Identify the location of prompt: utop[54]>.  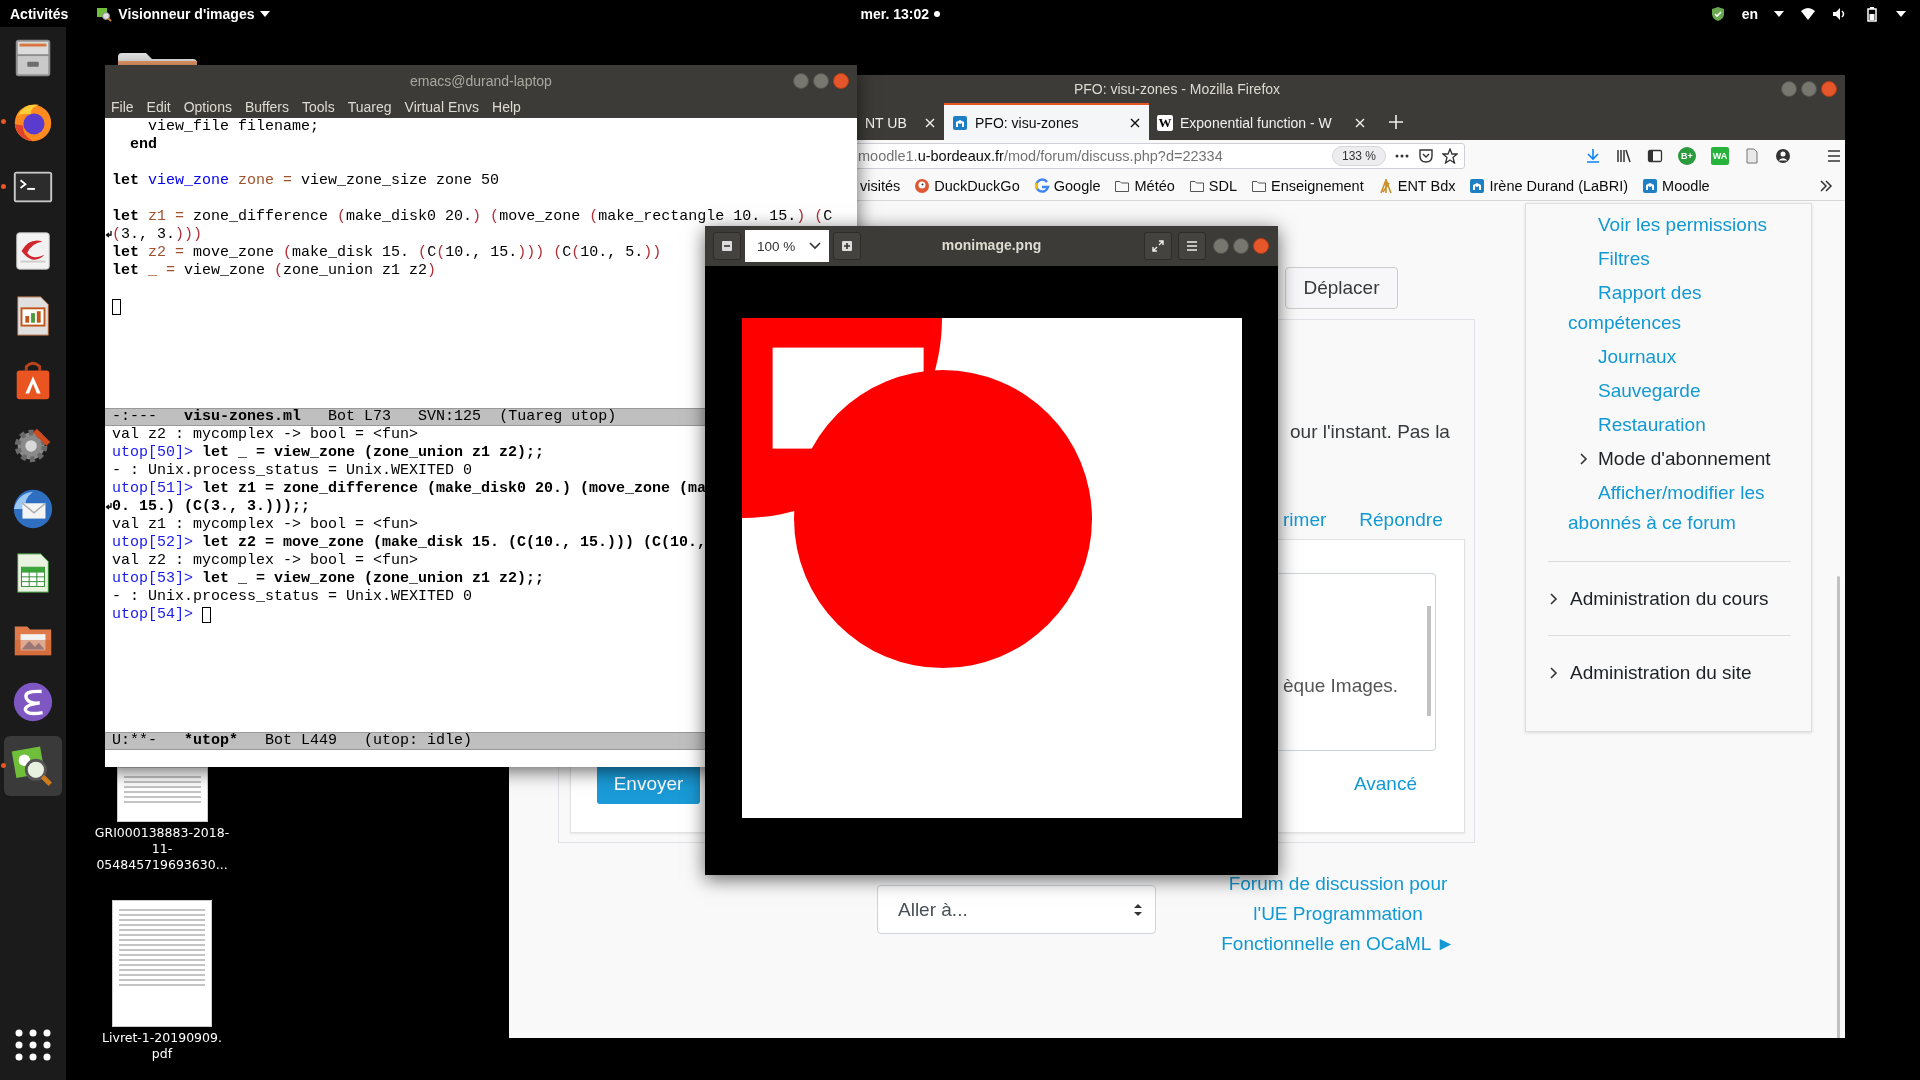
(152, 615).